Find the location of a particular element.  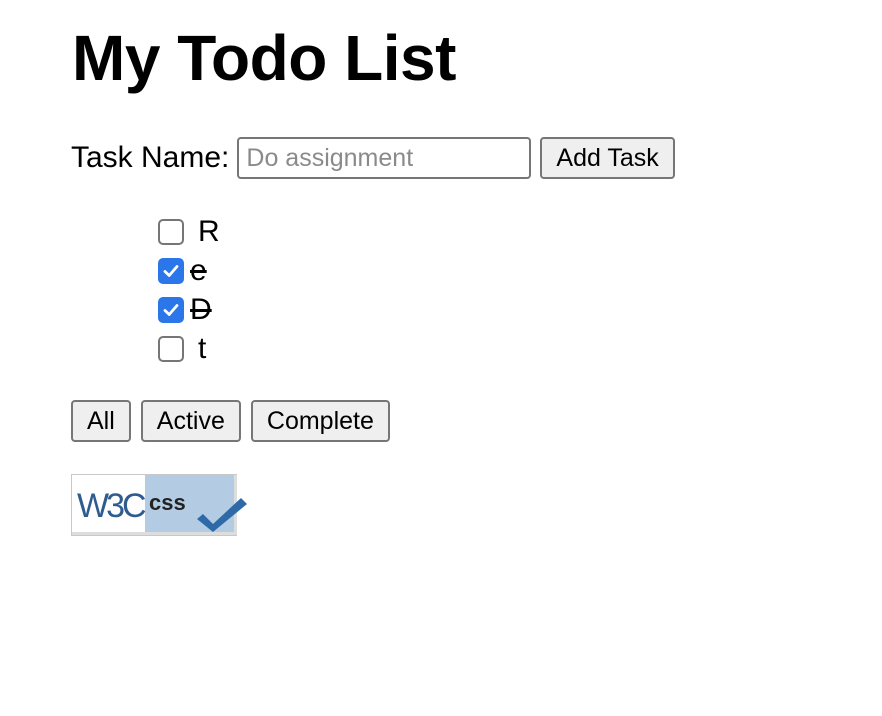

task-list: R e D t is located at coordinates (189, 290).